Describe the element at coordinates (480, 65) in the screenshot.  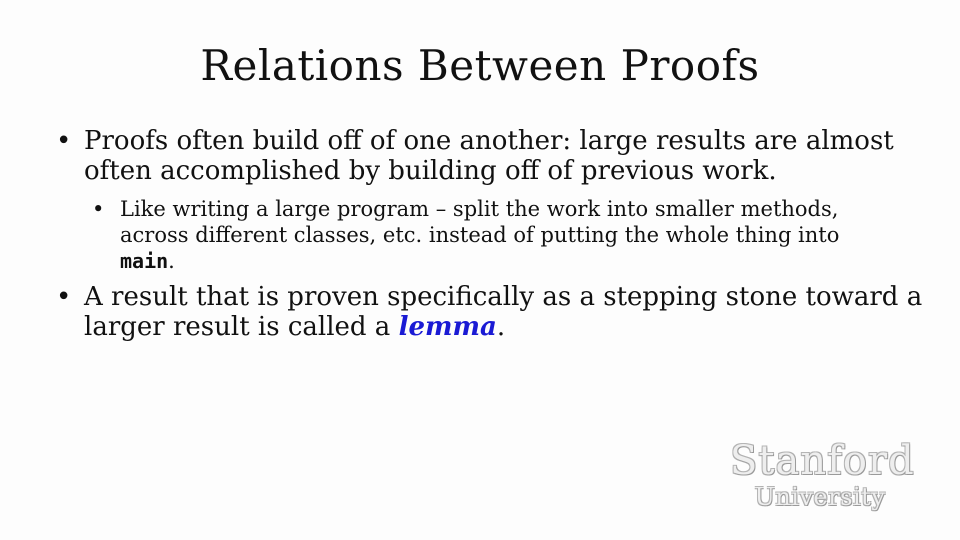
I see `slide-title: Relations Between Proofs` at that location.